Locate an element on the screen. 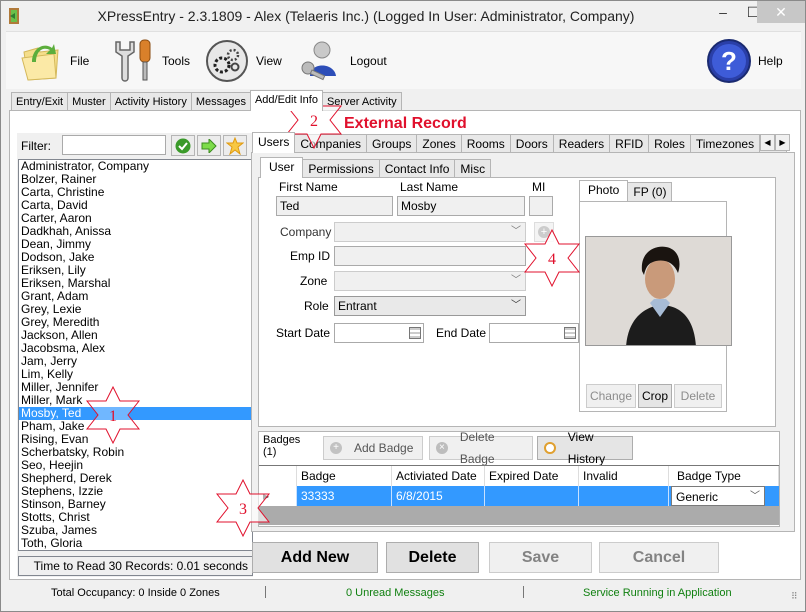  tab-rfid: RFID is located at coordinates (629, 143).